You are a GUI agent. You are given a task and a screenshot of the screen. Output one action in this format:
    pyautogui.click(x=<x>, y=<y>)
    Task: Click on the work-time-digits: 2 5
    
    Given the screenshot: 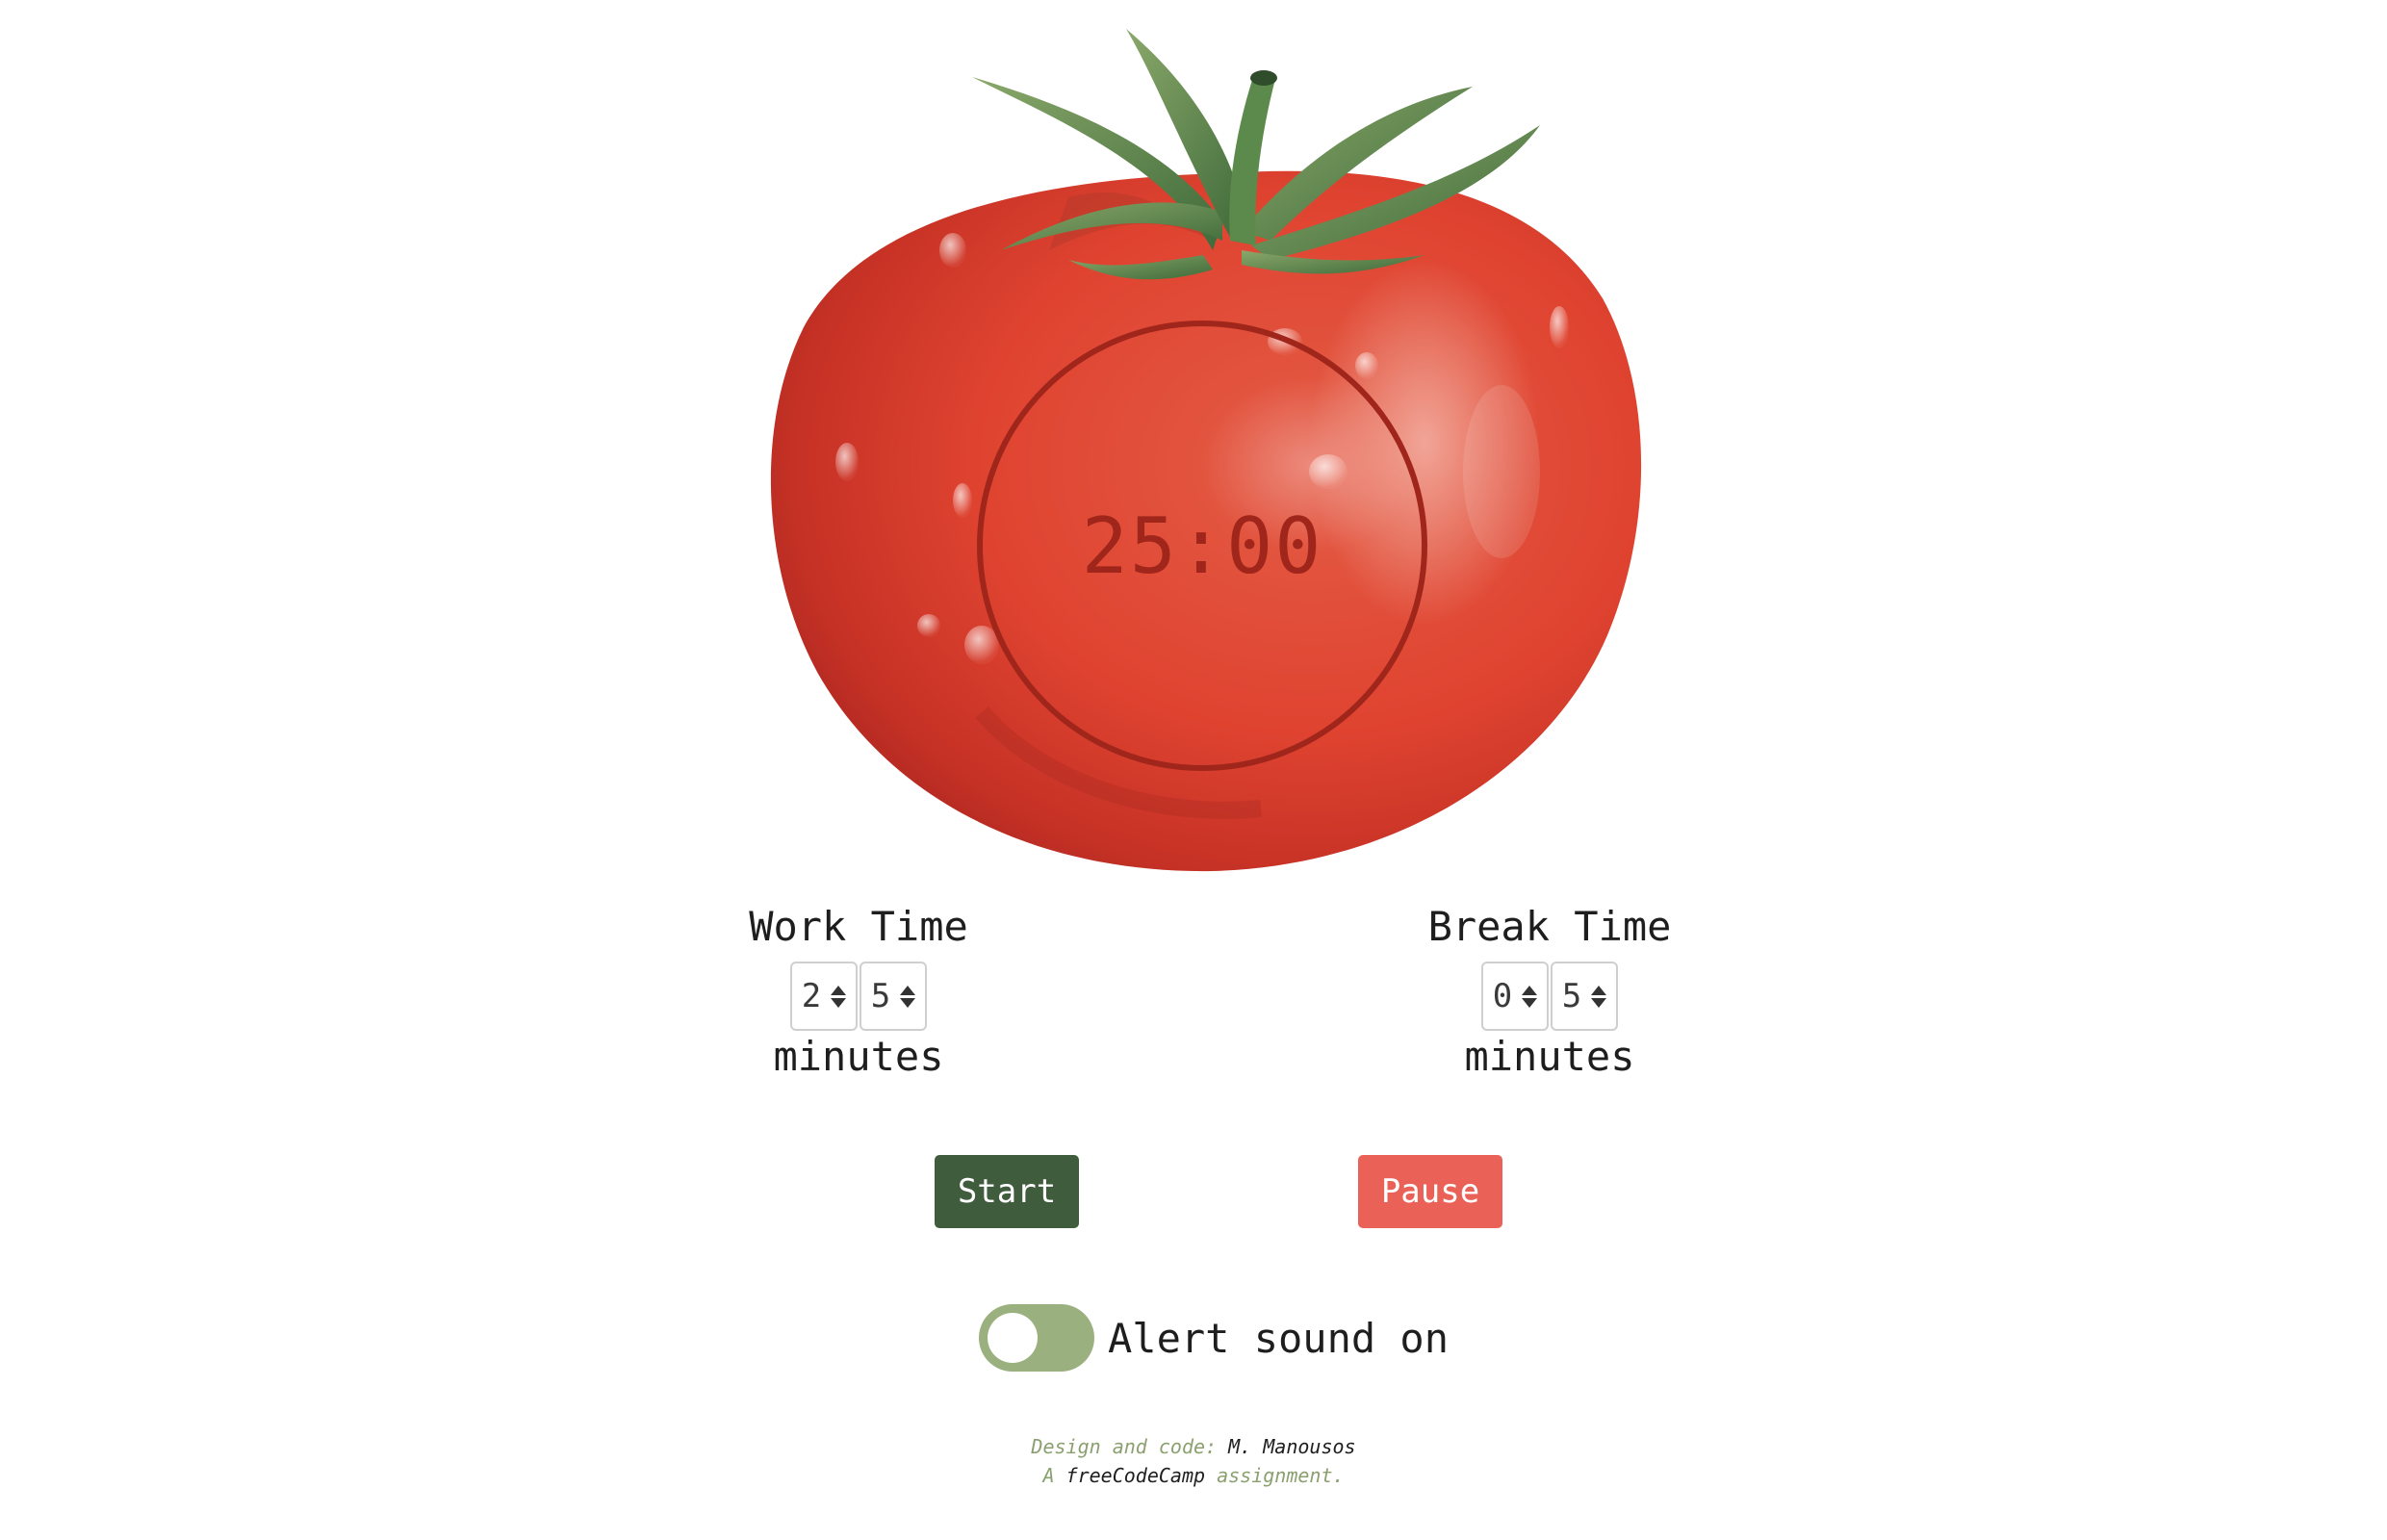 What is the action you would take?
    pyautogui.click(x=858, y=996)
    